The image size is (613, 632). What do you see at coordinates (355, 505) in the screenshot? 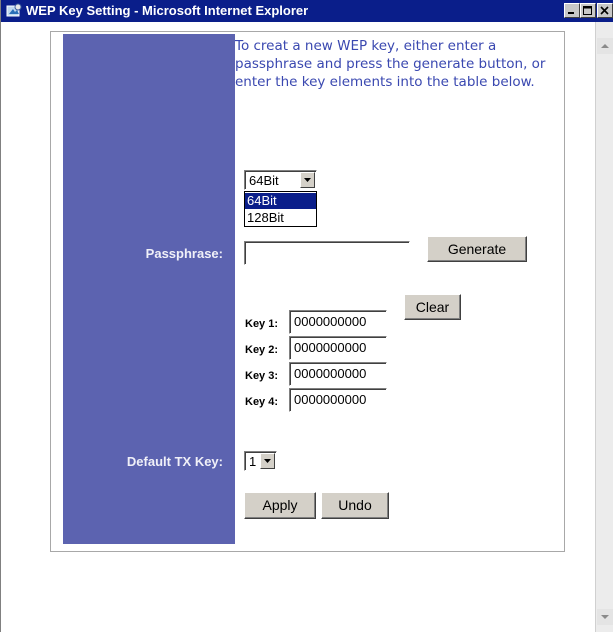
I see `undo-button: Undo` at bounding box center [355, 505].